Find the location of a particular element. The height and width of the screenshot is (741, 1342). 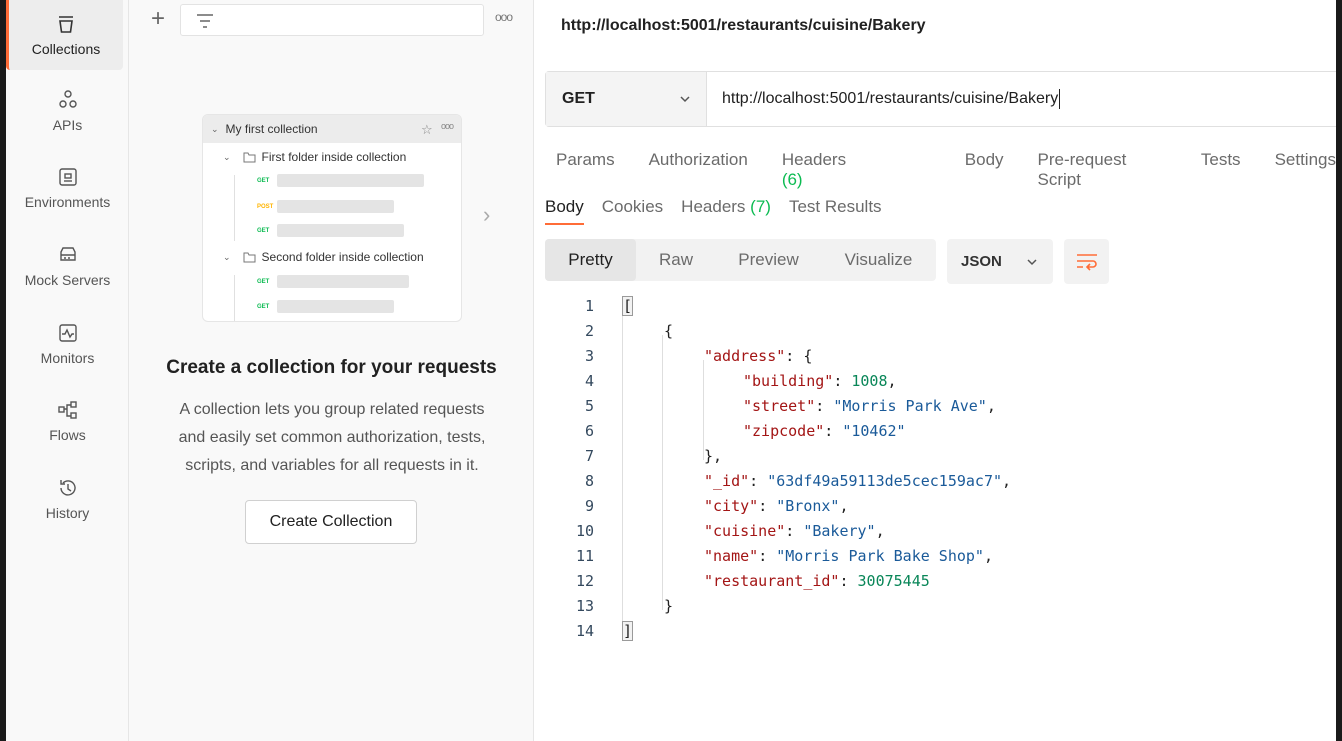

sidebar-item-apis: APIs is located at coordinates (67, 111).